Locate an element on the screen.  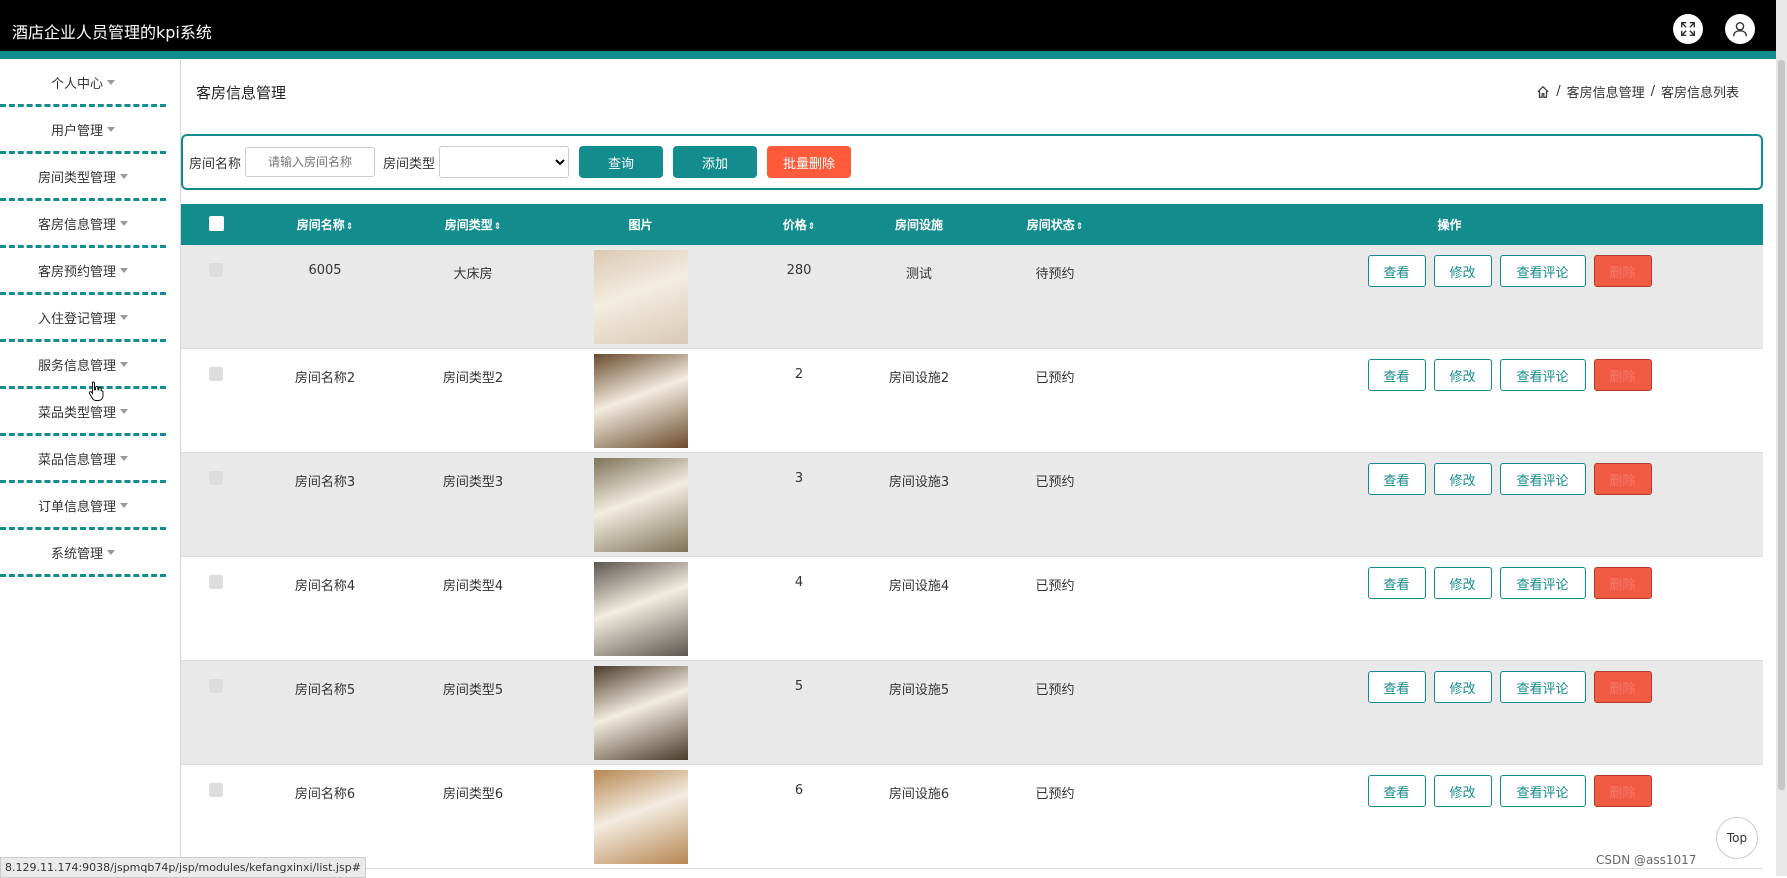
cell-room-name: 房间名称3 is located at coordinates (325, 482).